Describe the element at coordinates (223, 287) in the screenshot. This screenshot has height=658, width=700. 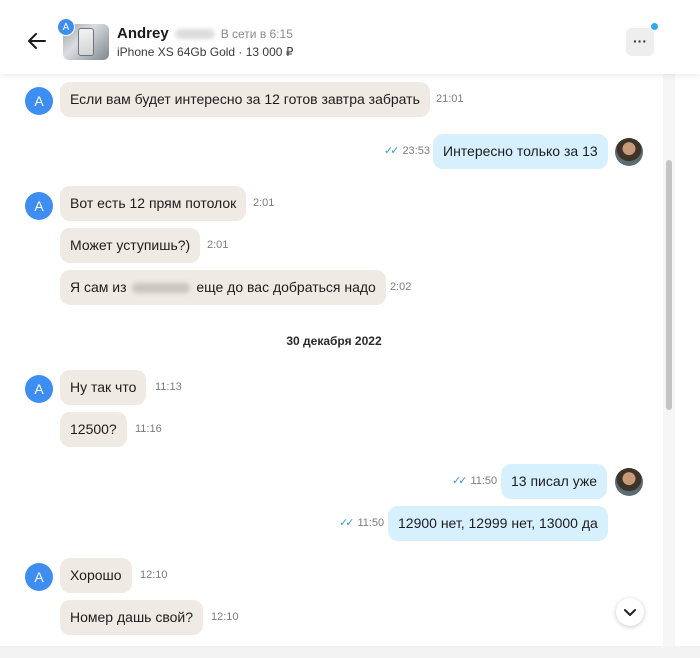
I see `incoming-message: Я сам из еще до вас добраться надо` at that location.